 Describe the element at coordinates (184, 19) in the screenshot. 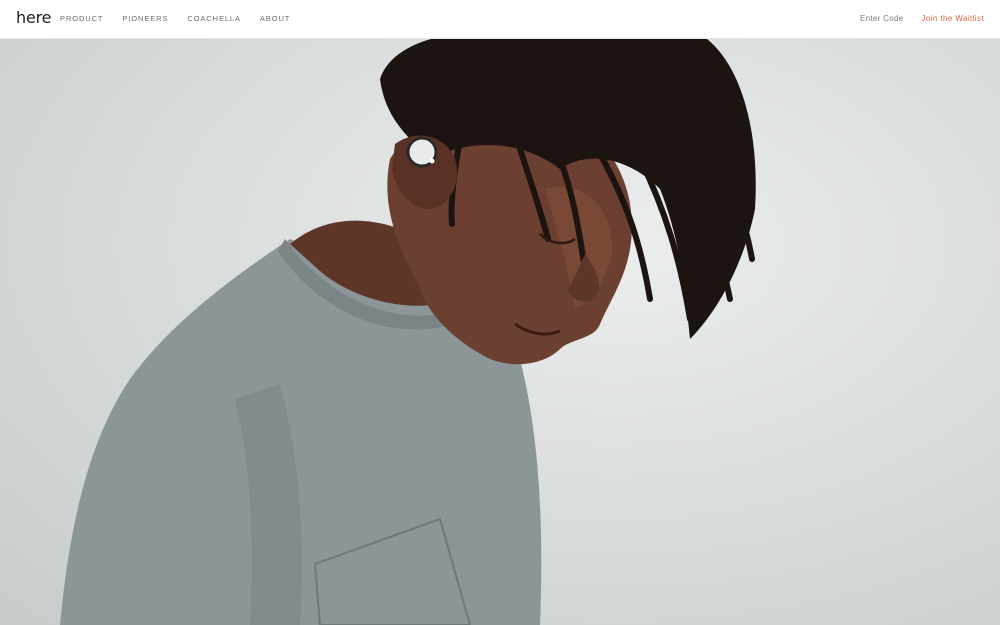

I see `main-nav: PRODUCT PIONEERS COACHELLA ABOUT` at that location.